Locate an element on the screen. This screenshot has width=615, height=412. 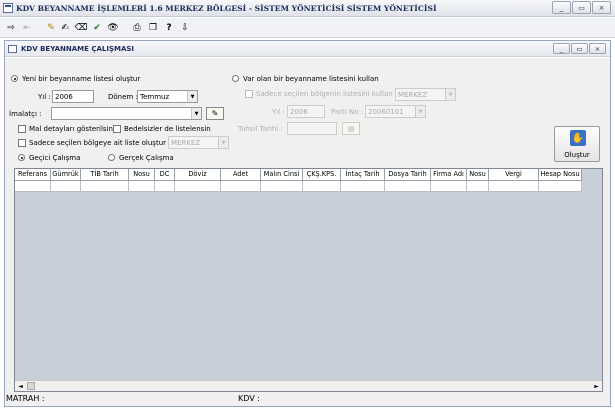
radio-gercek is located at coordinates (111, 157).